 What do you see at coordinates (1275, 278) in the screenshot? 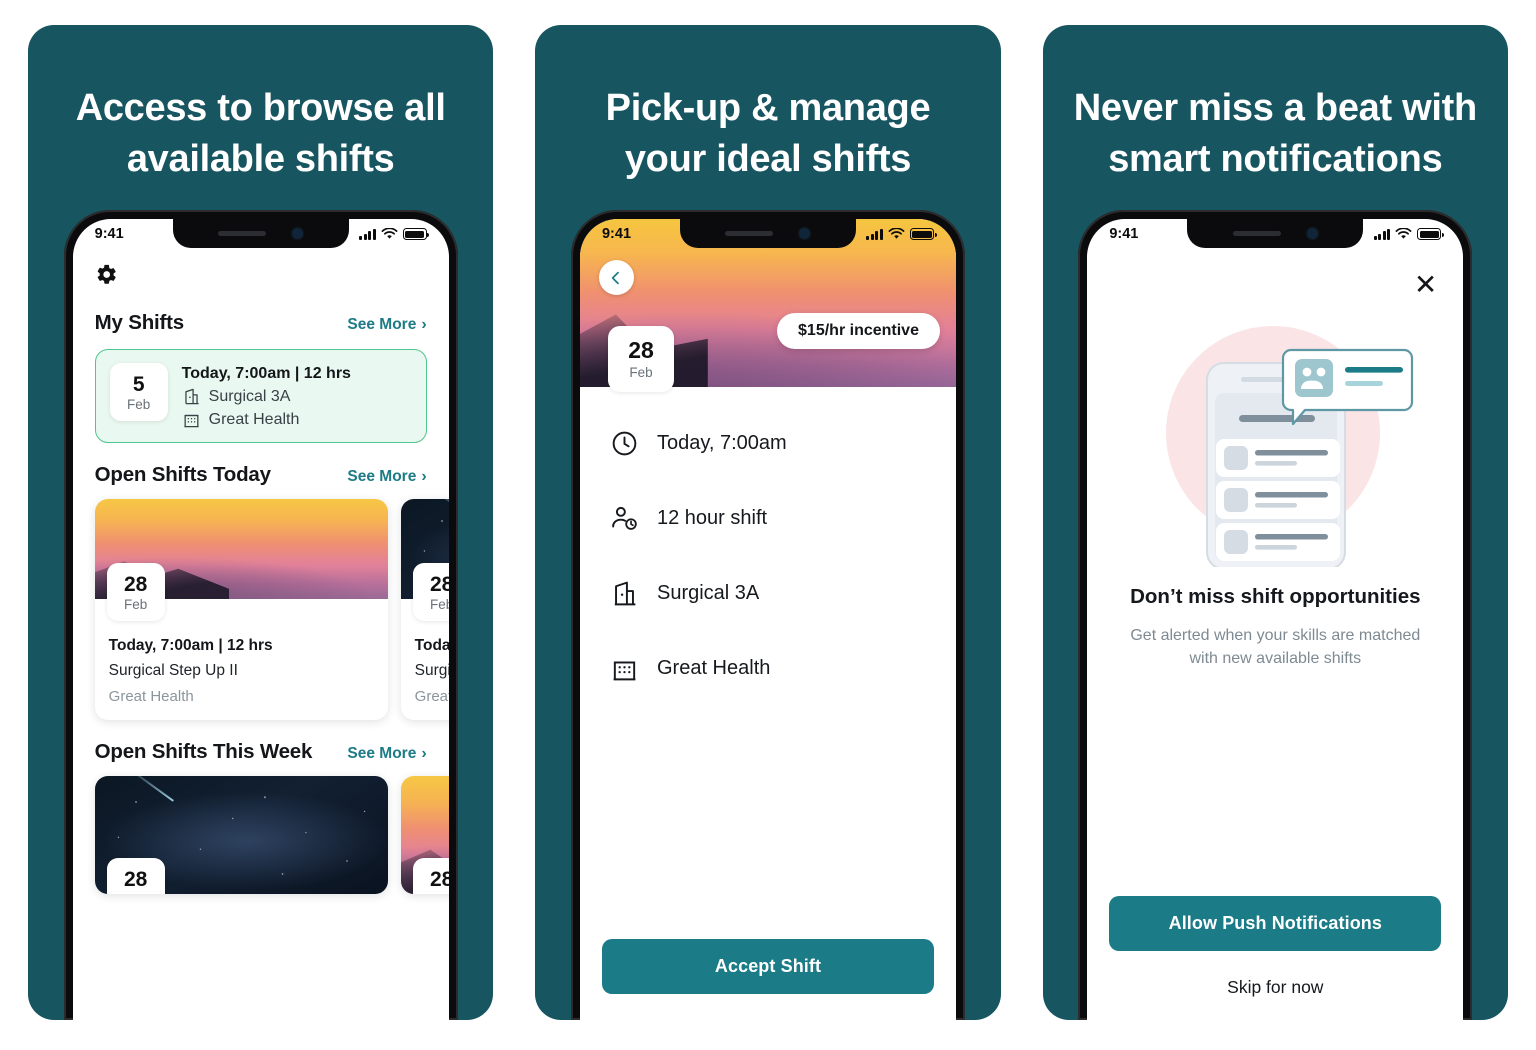
I see `close-row: ✕` at bounding box center [1275, 278].